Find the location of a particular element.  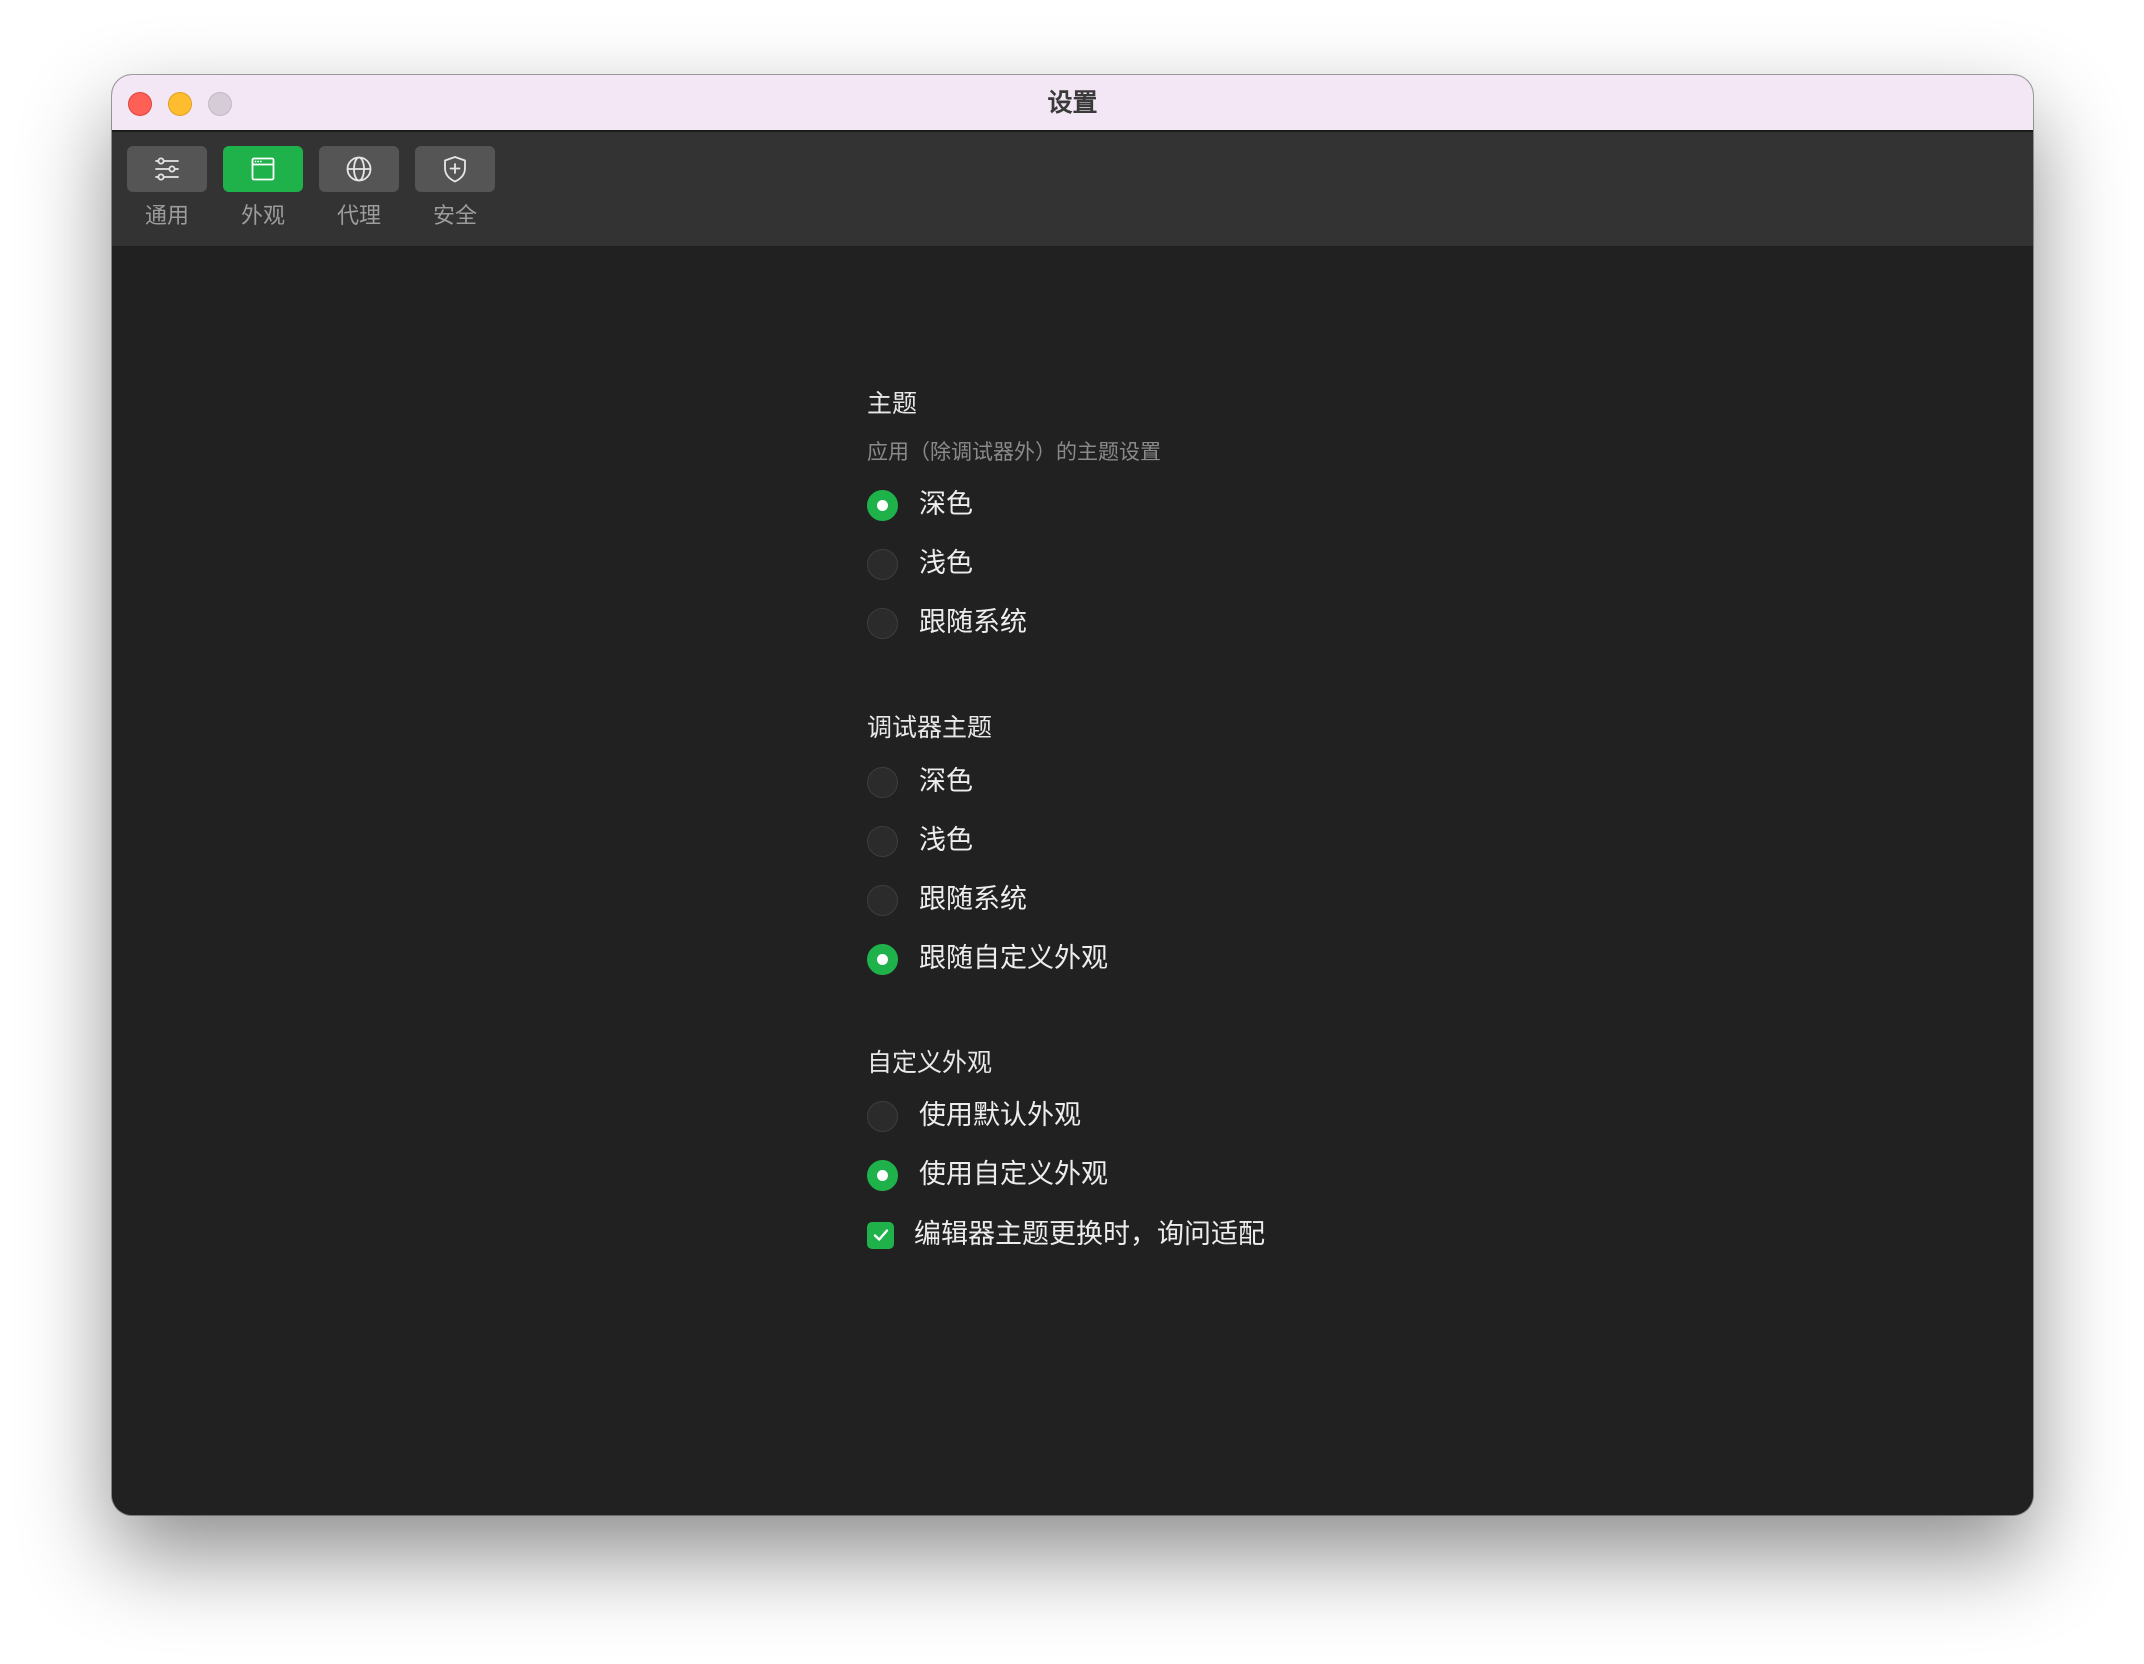

tab-security-label: 安全 is located at coordinates (454, 216).